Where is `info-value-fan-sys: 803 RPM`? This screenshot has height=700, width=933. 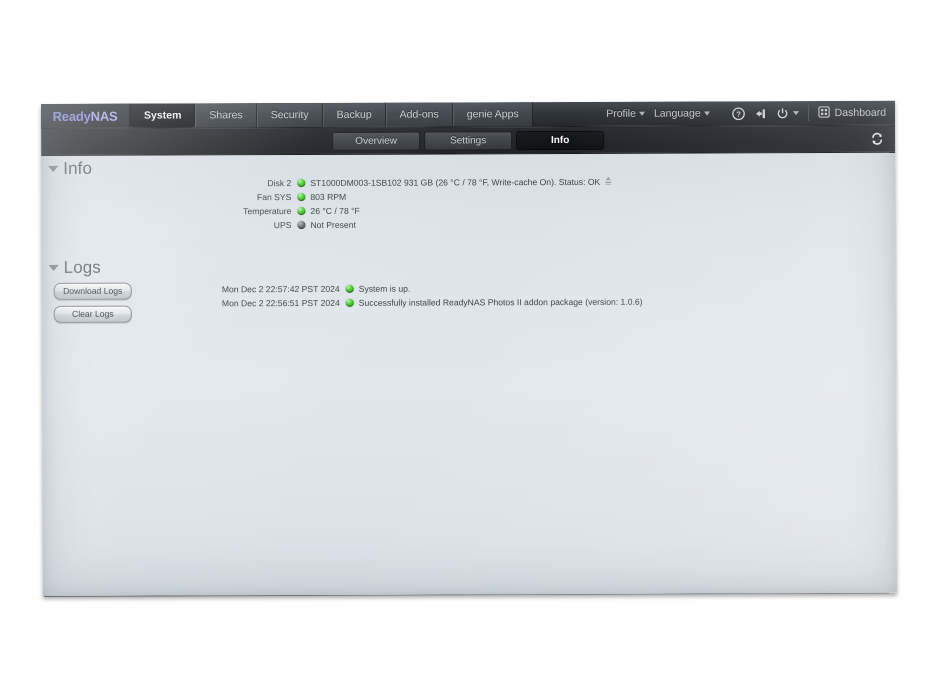
info-value-fan-sys: 803 RPM is located at coordinates (328, 196).